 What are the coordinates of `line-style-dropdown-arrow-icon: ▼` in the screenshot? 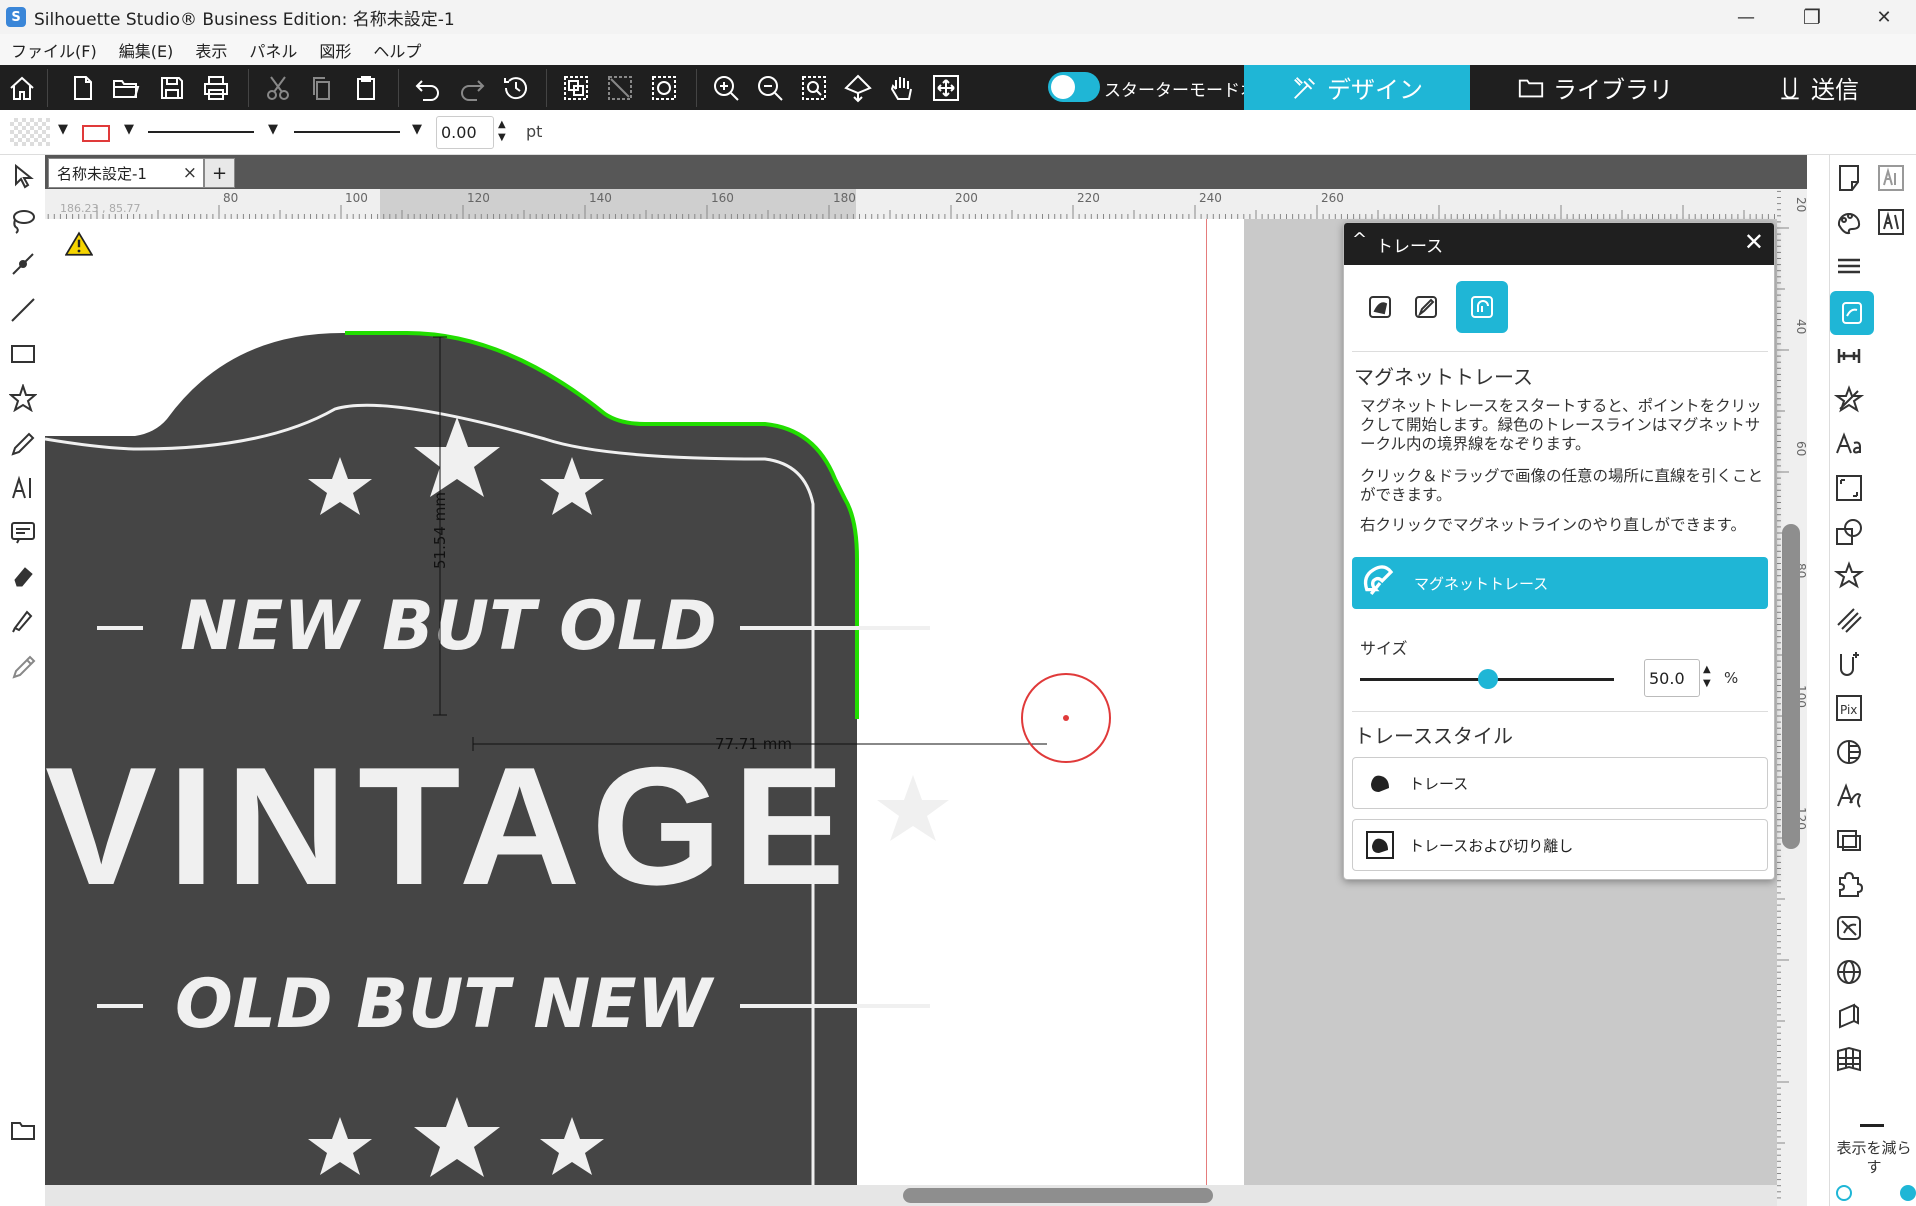 It's located at (273, 129).